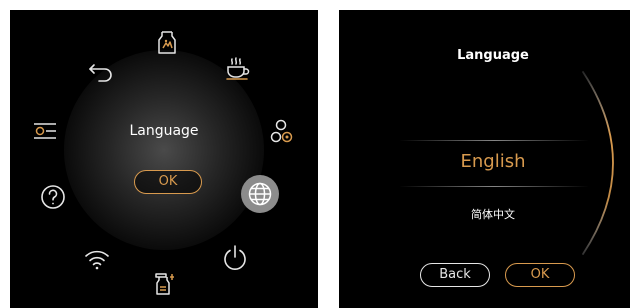 The image size is (630, 308). I want to click on back-button: Back, so click(455, 275).